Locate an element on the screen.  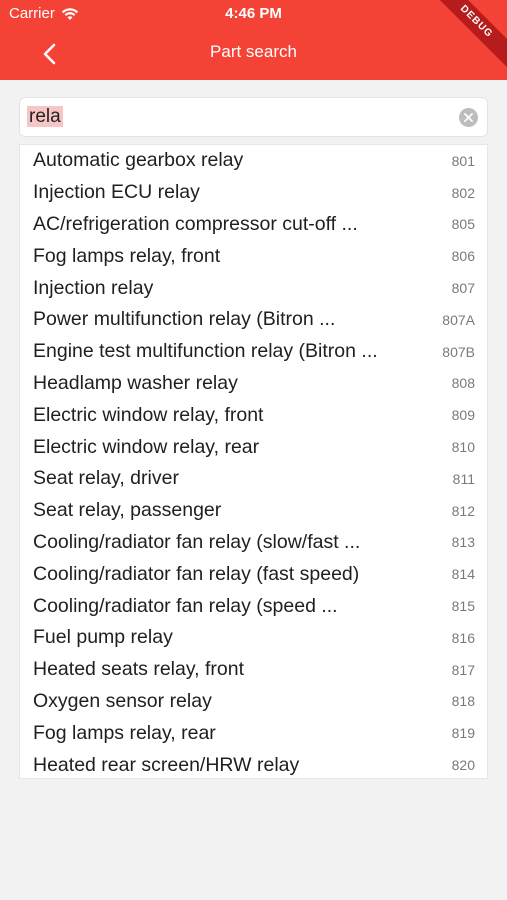
result-row: Oxygen sensor relay 818 is located at coordinates (253, 702).